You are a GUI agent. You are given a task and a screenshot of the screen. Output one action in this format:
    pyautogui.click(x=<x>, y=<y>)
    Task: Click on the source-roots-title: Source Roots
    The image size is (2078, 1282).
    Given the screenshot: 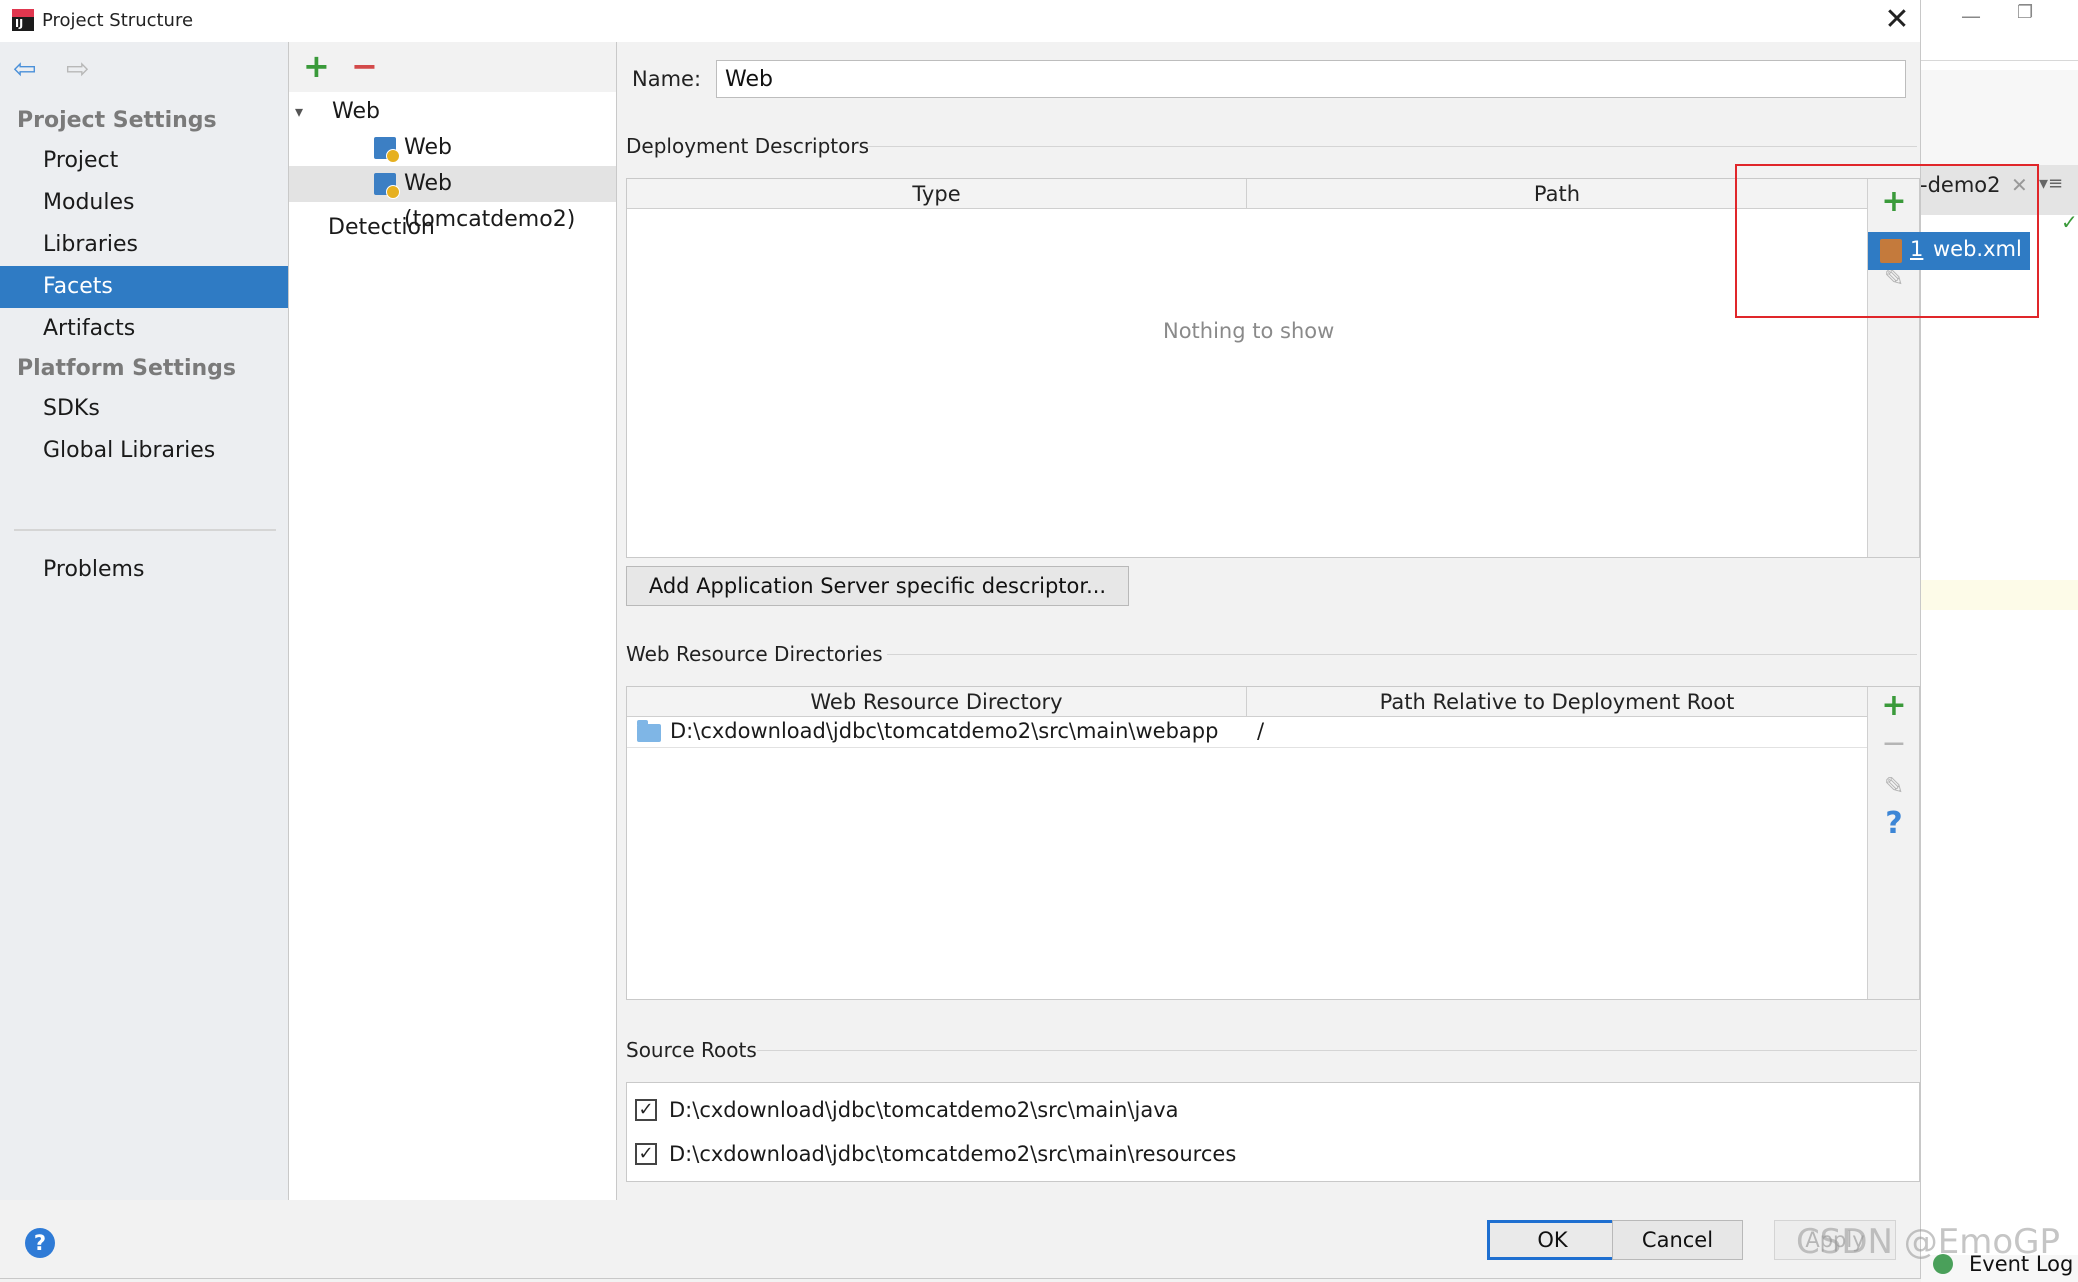 What is the action you would take?
    pyautogui.click(x=691, y=1050)
    